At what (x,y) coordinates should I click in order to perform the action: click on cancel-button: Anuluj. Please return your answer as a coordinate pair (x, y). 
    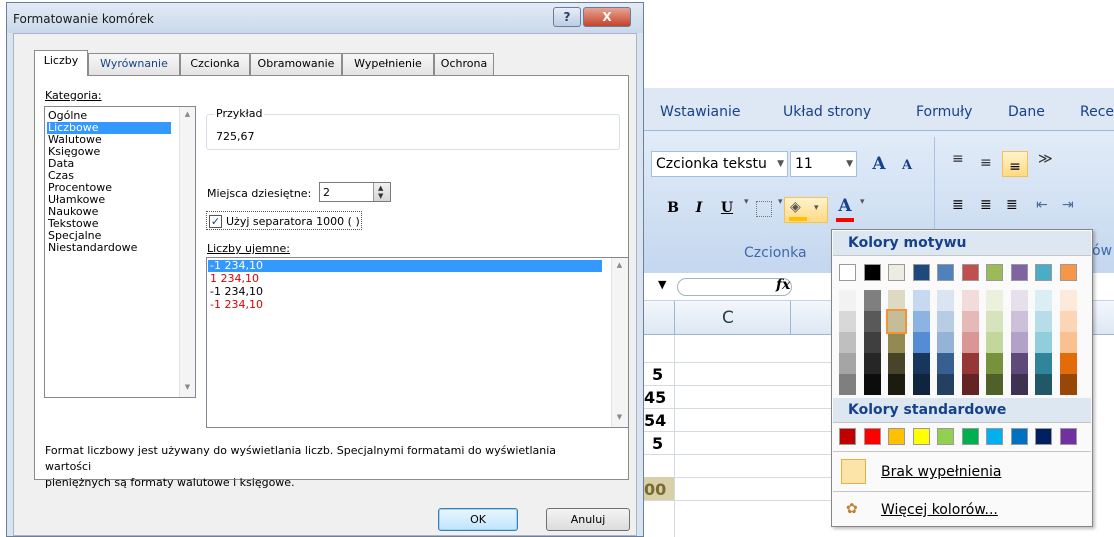
    Looking at the image, I should click on (588, 519).